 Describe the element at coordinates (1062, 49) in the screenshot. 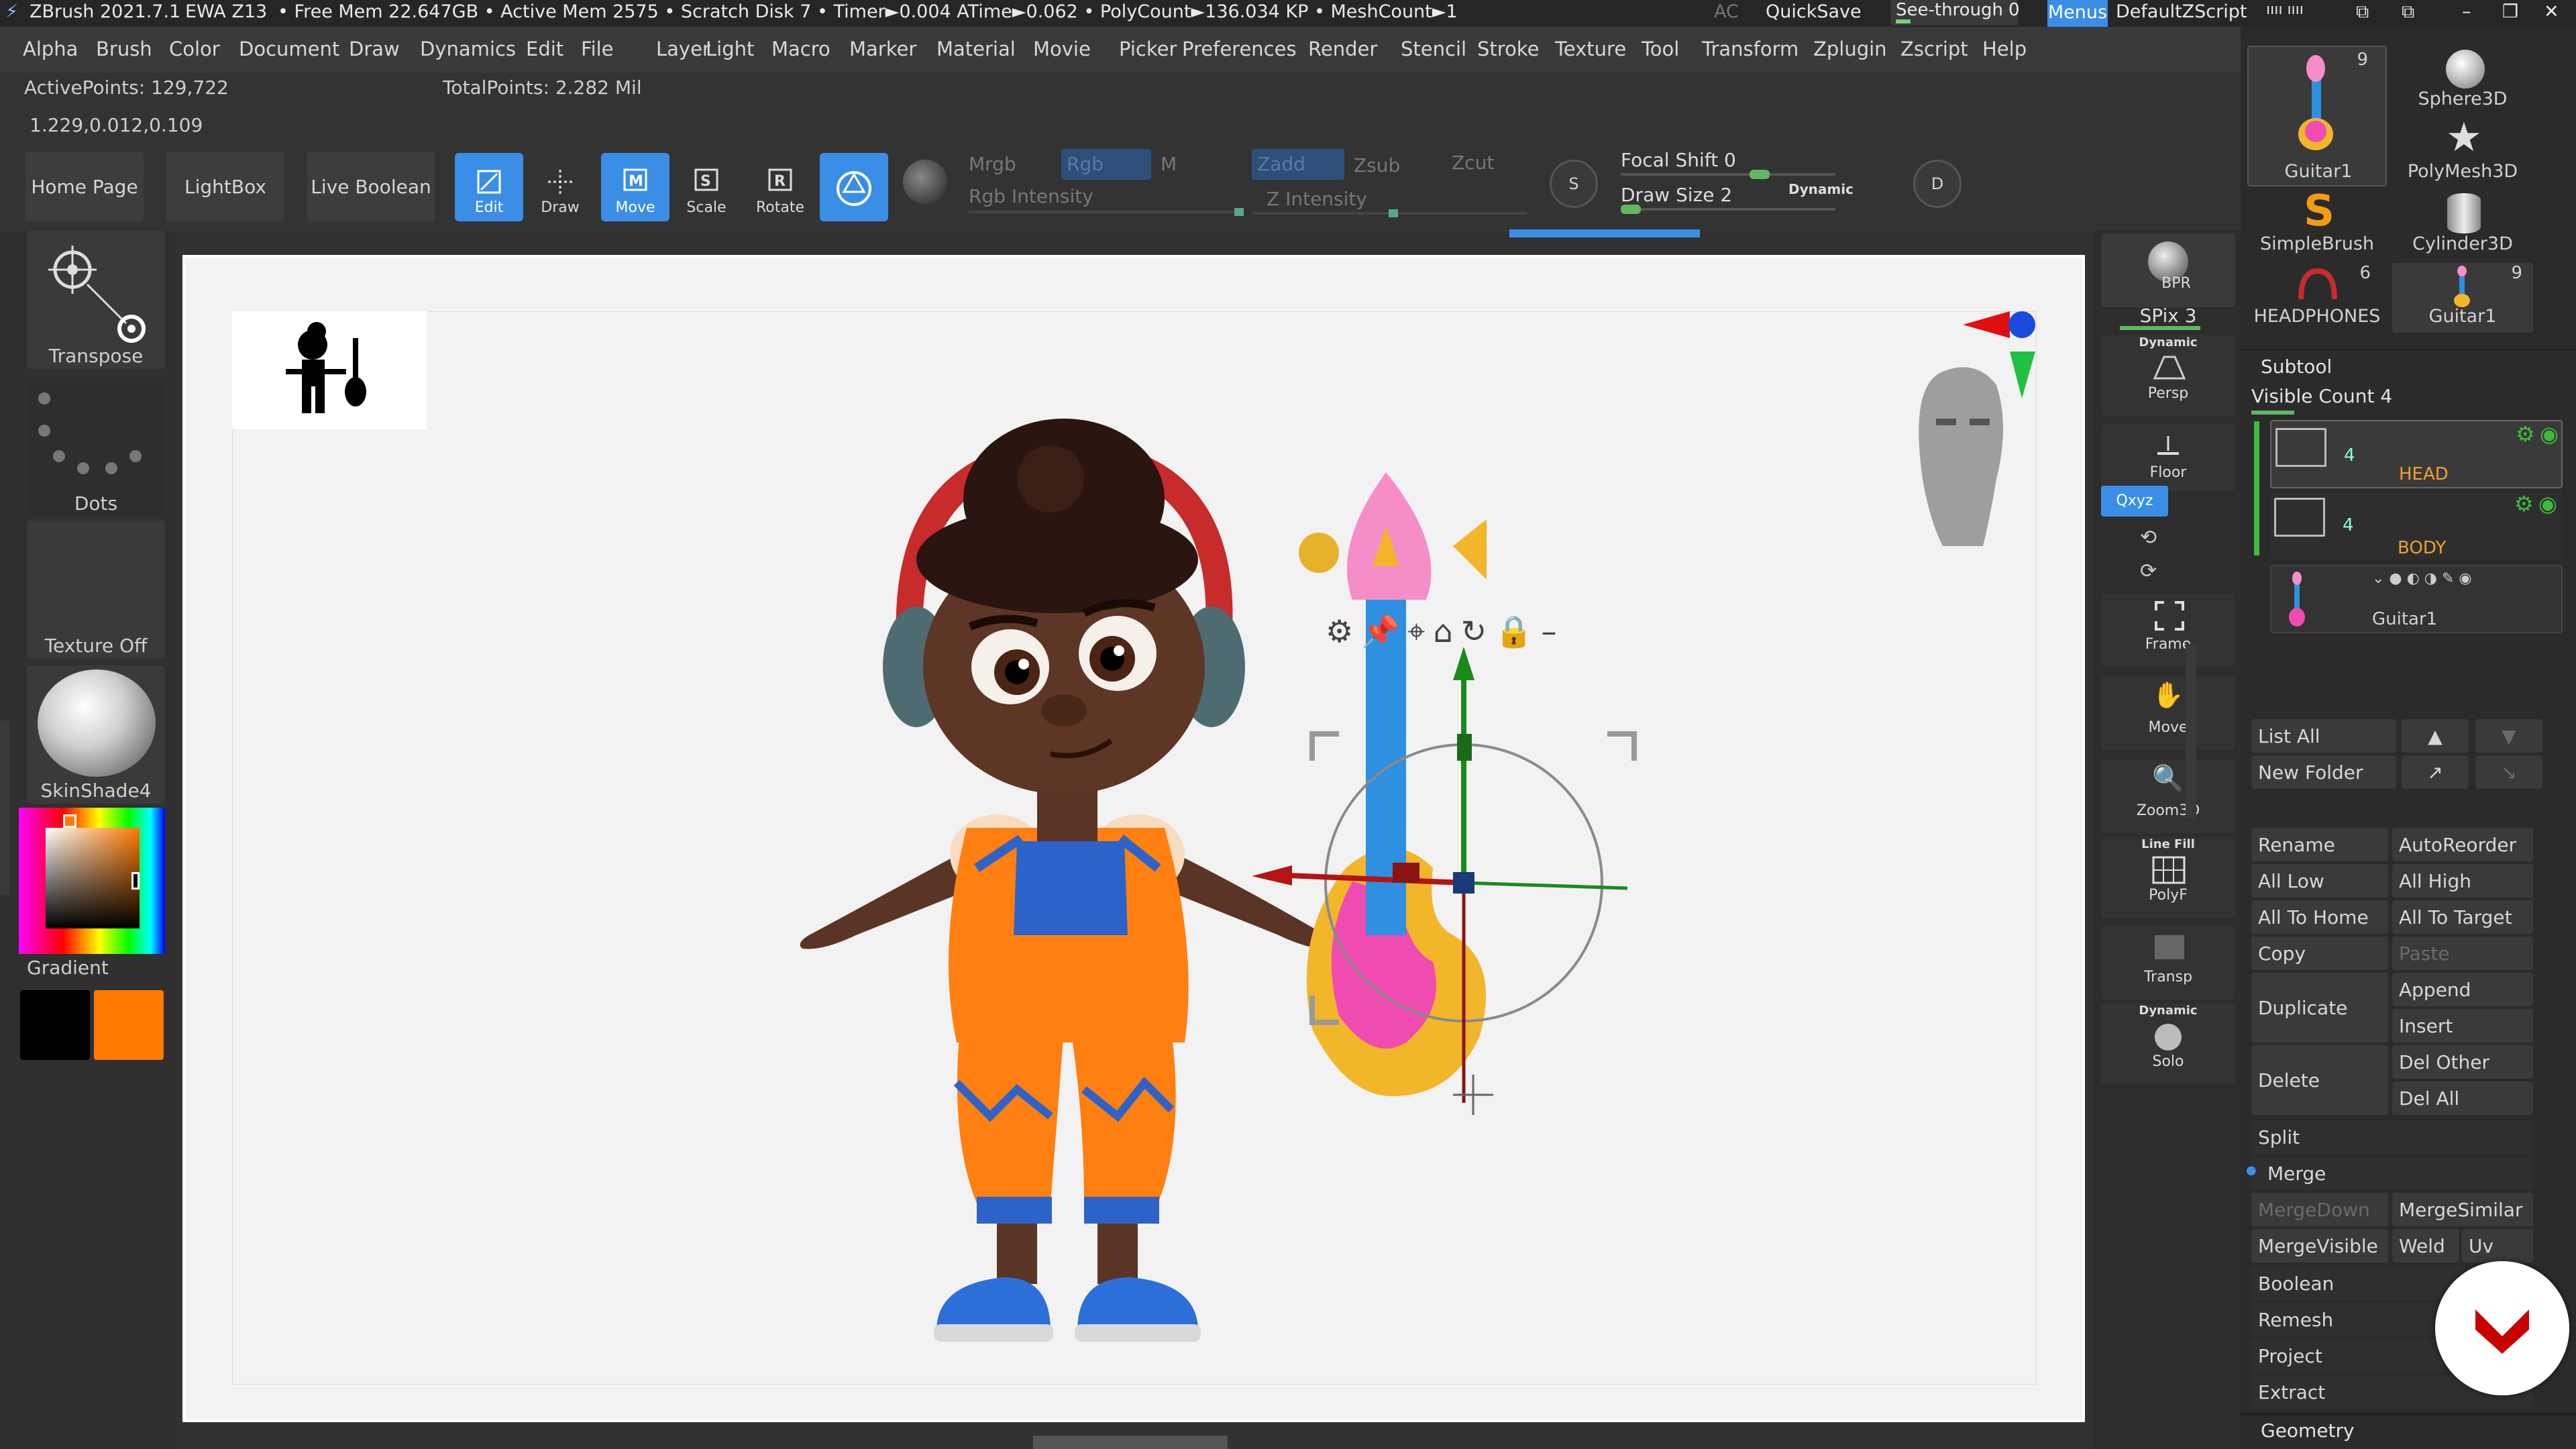

I see `menu-item-movie: Movie` at that location.